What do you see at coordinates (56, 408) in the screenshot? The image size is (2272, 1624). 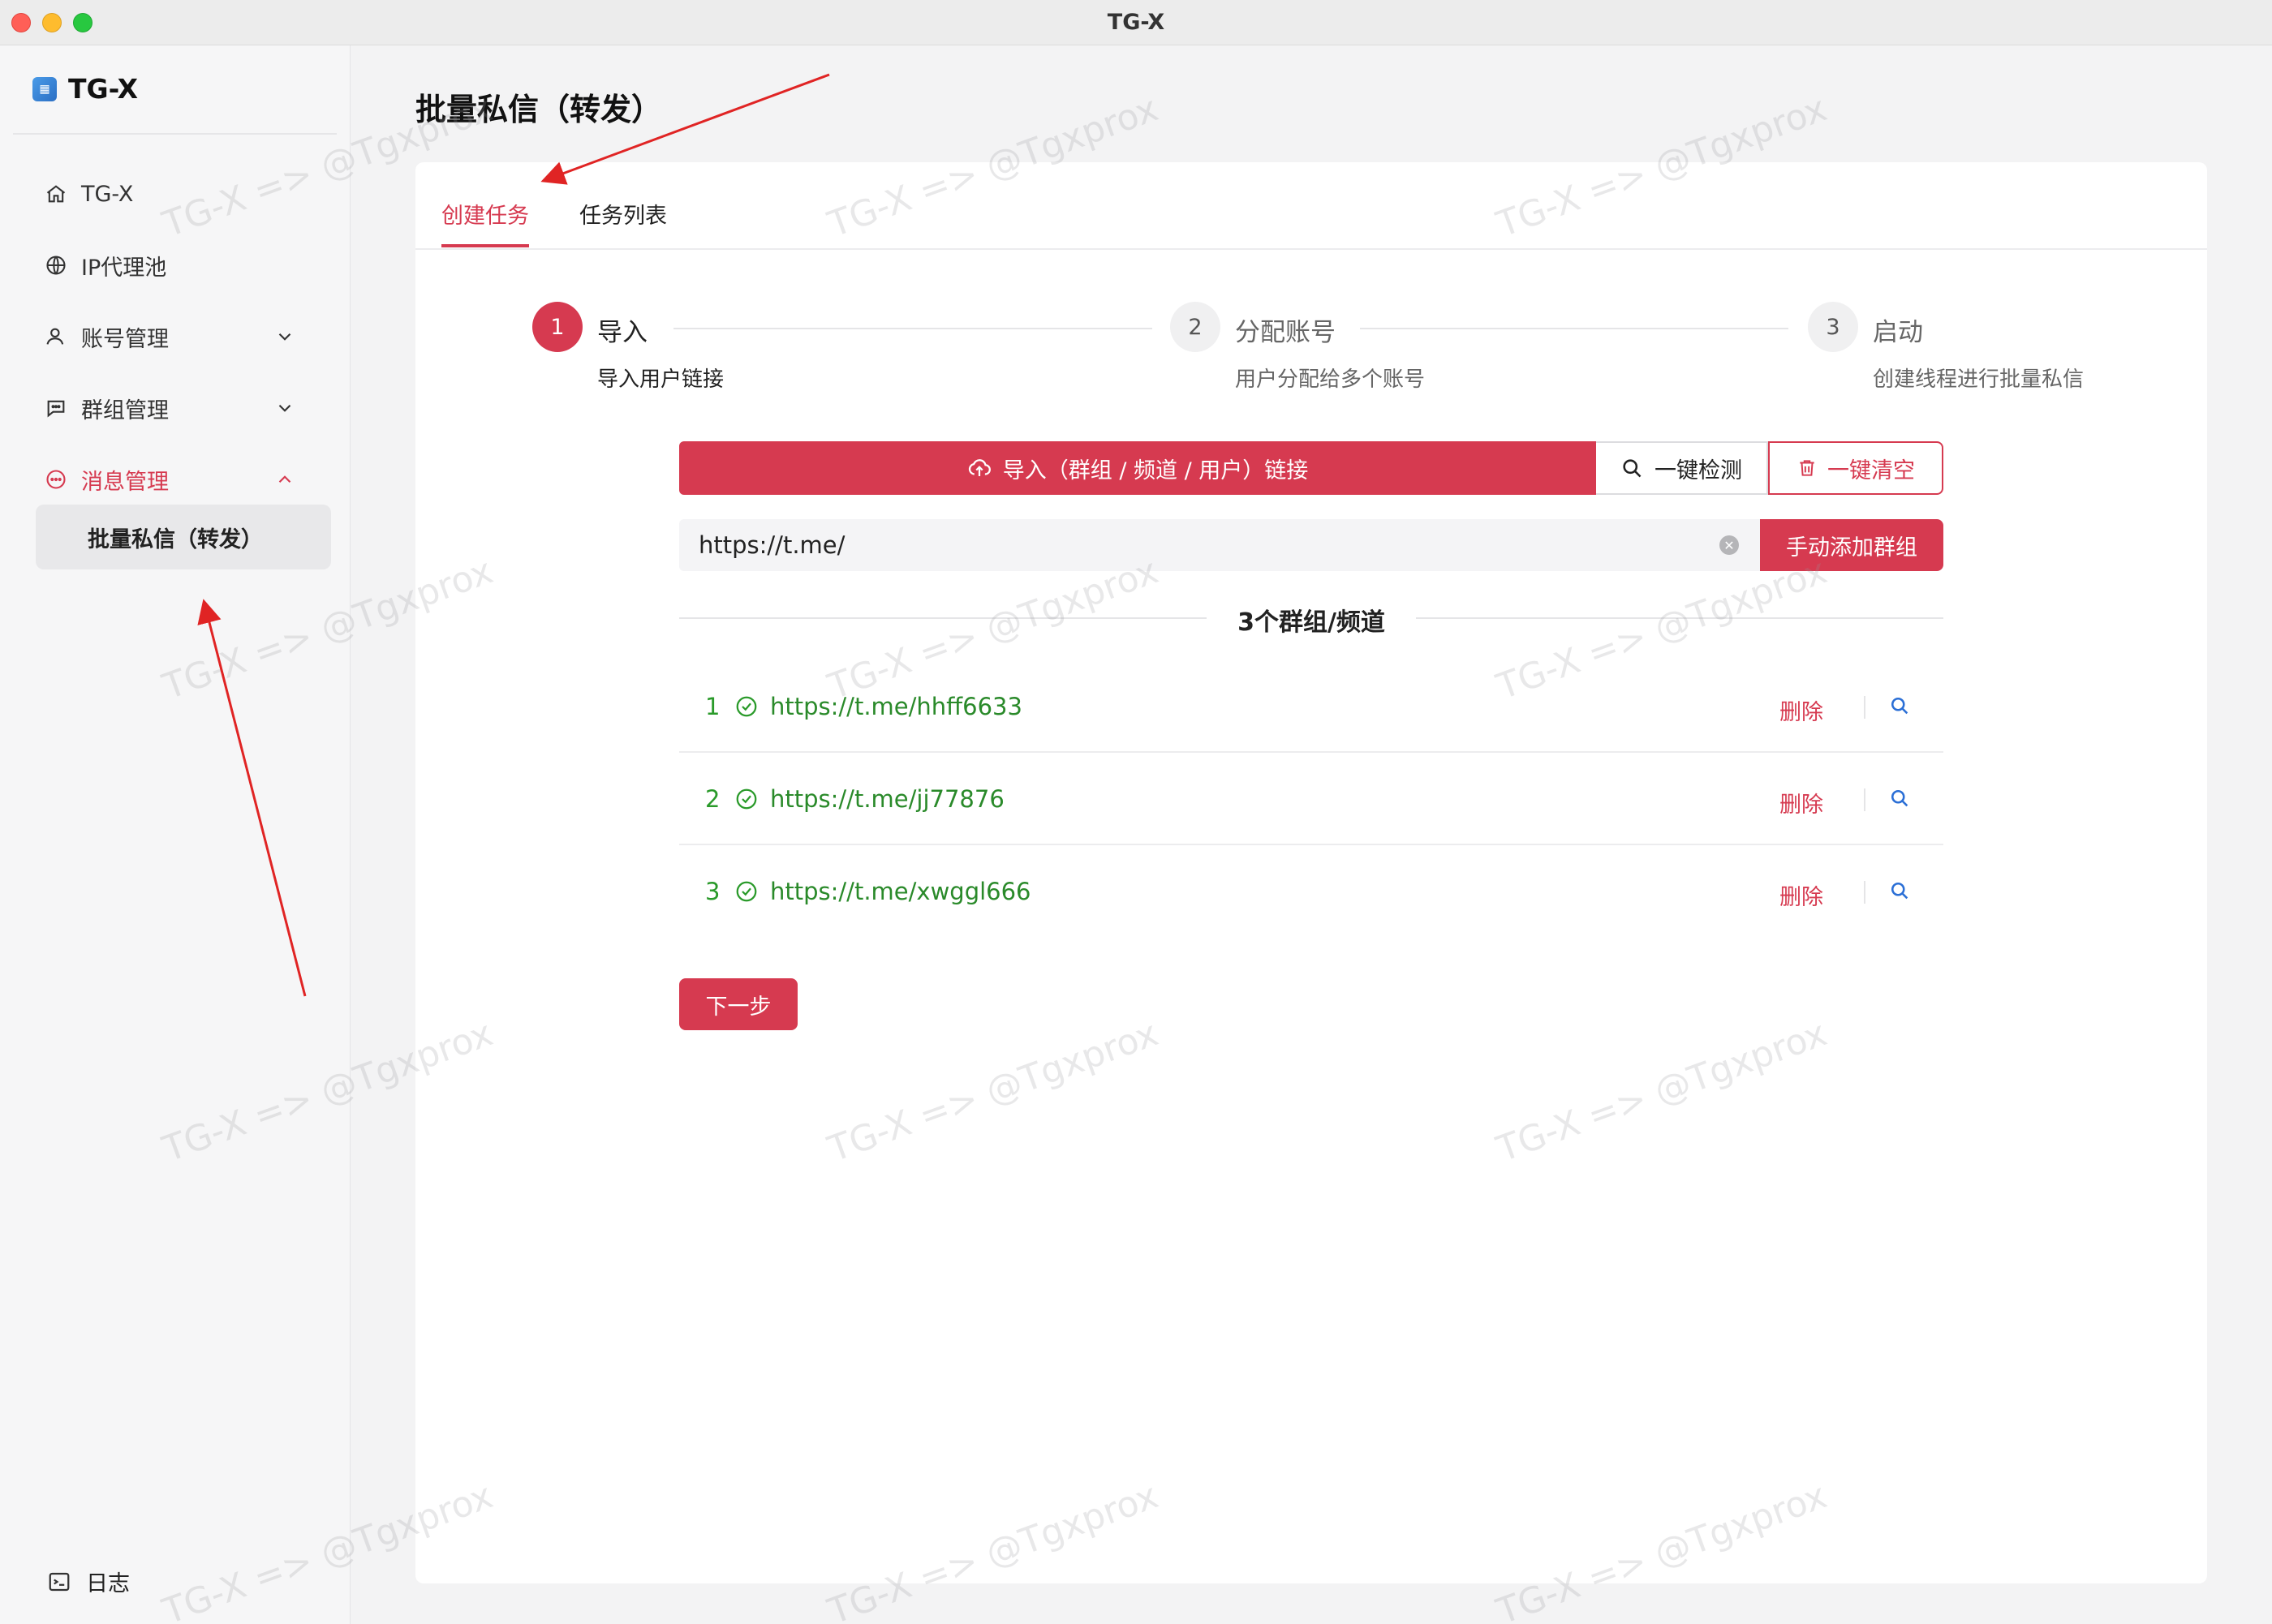 I see `chat-group-icon` at bounding box center [56, 408].